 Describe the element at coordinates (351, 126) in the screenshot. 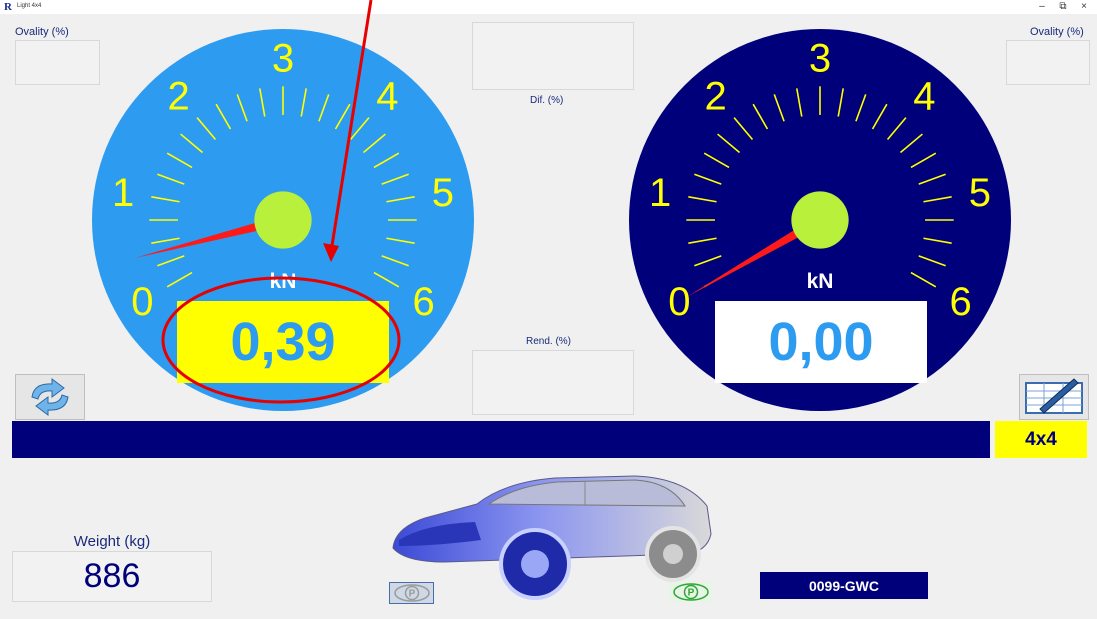

I see `pointer-arrow-line` at that location.